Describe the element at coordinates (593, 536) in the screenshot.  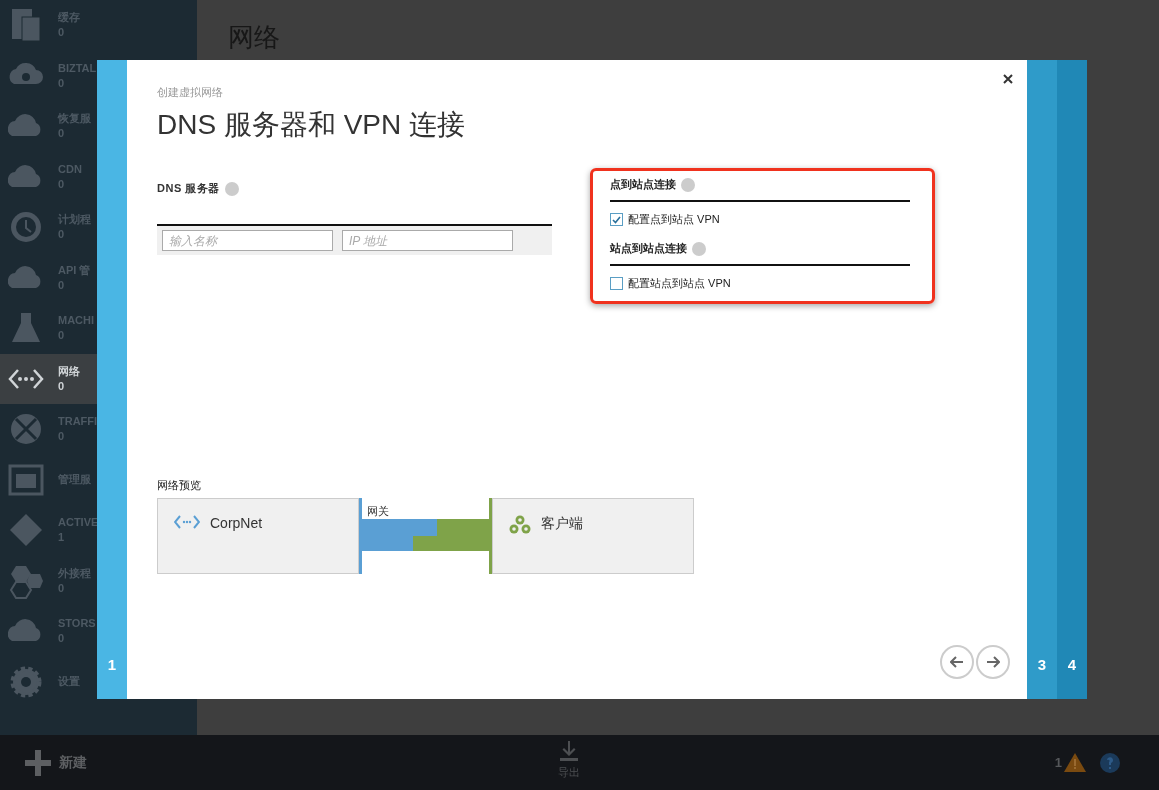
I see `client-node: 客户端` at that location.